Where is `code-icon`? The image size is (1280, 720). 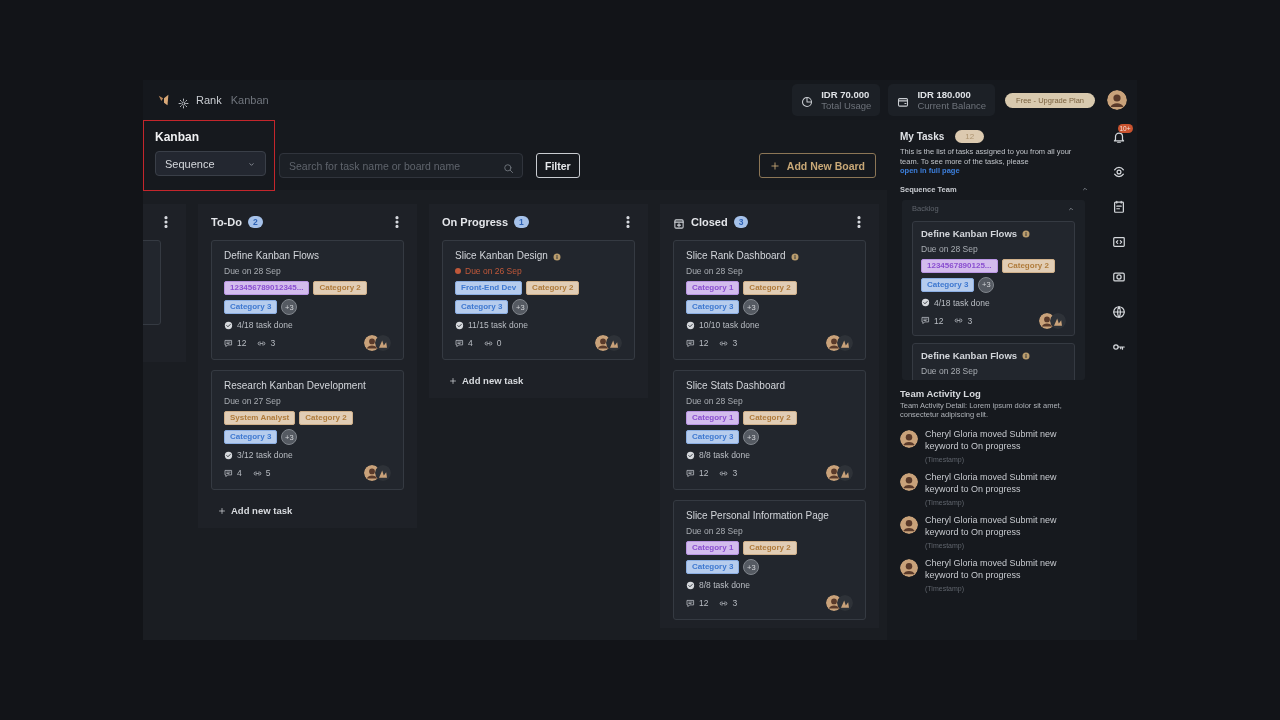 code-icon is located at coordinates (1118, 242).